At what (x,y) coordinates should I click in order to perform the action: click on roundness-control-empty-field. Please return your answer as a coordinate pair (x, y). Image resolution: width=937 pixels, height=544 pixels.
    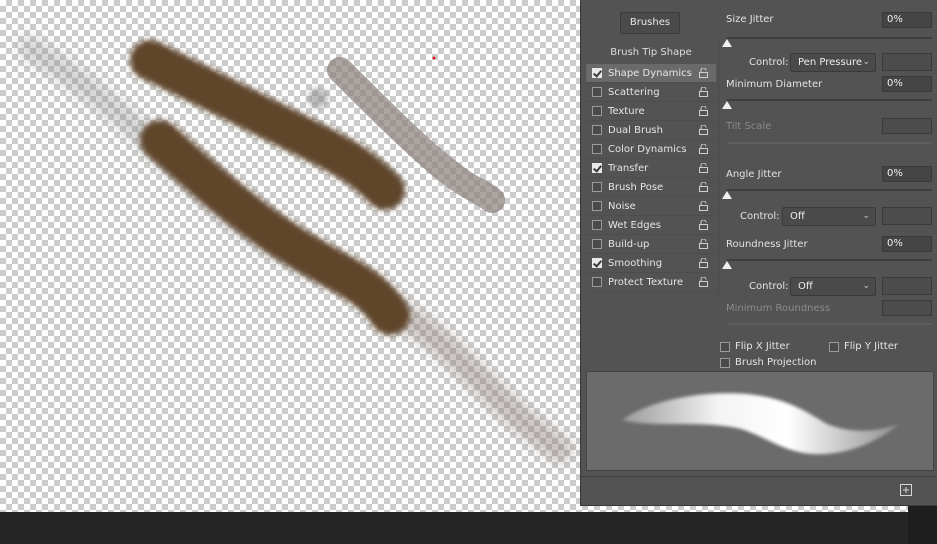
    Looking at the image, I should click on (907, 286).